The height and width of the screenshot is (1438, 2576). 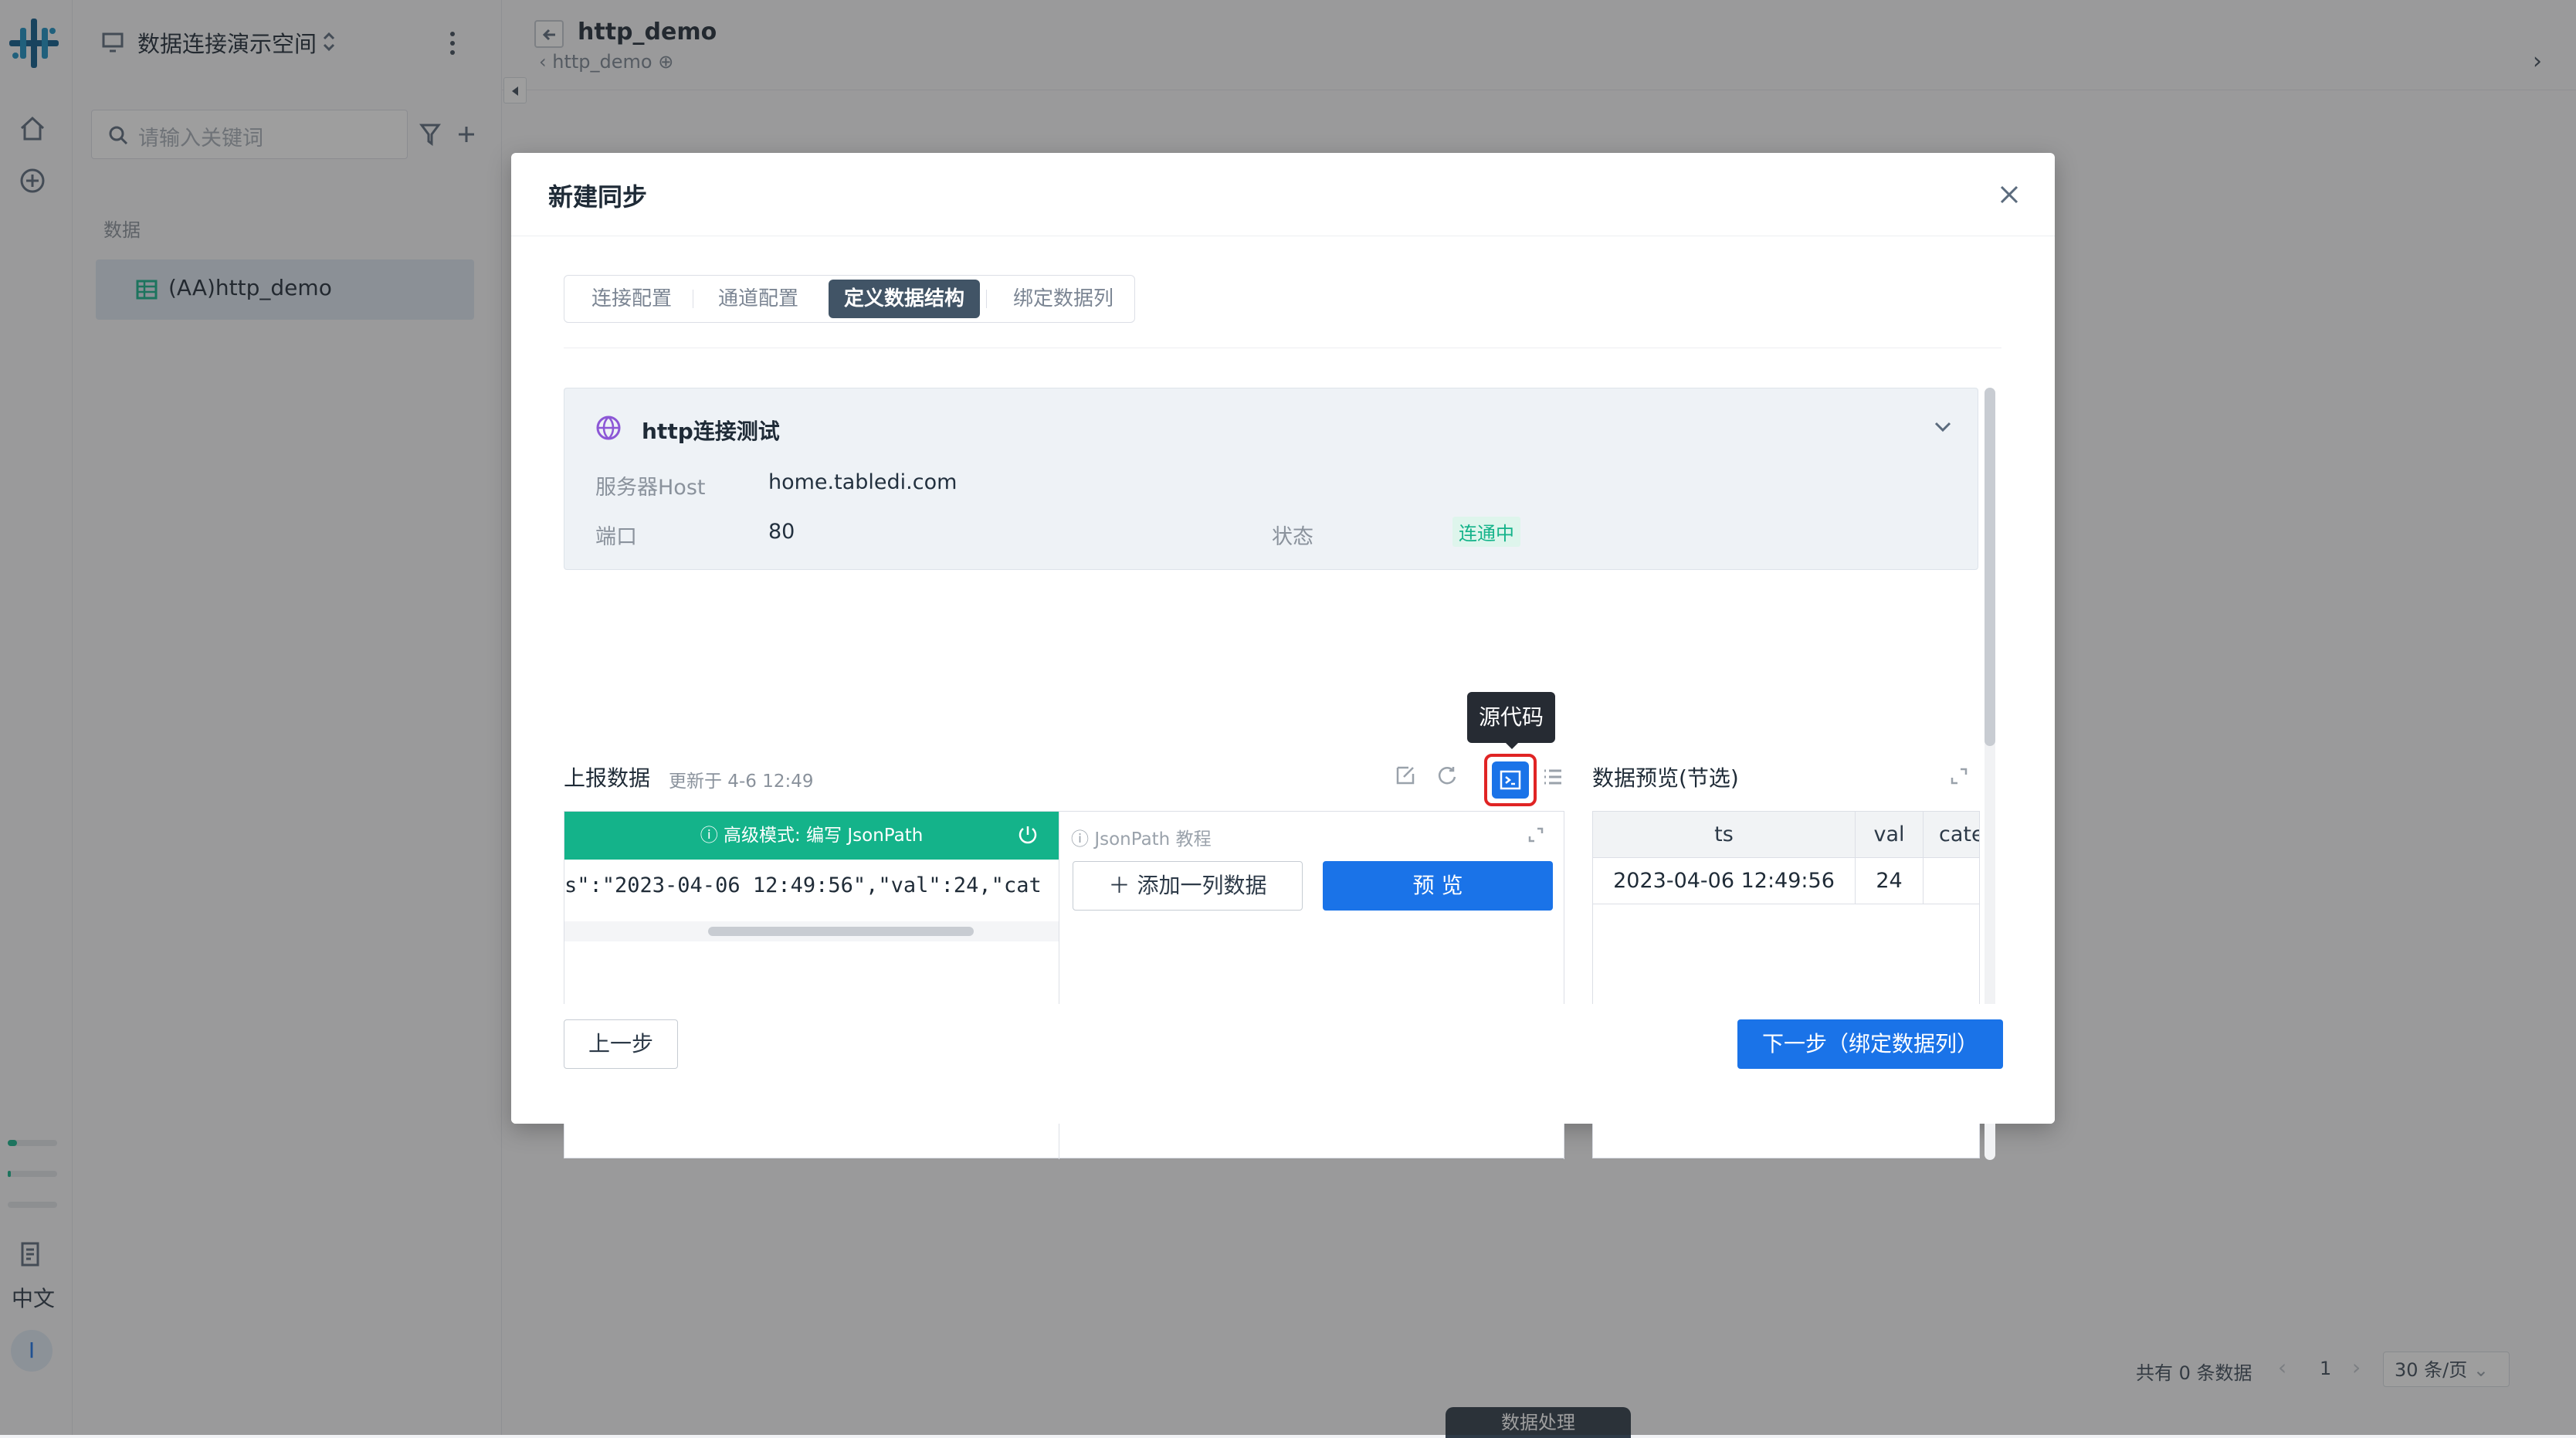 I want to click on prev-step-button: 上一步, so click(x=621, y=1044).